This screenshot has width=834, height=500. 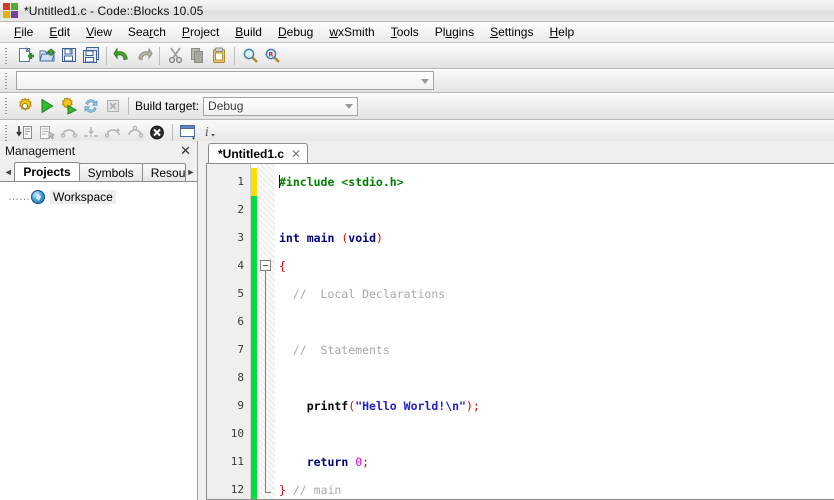 What do you see at coordinates (113, 106) in the screenshot?
I see `abort-build-icon` at bounding box center [113, 106].